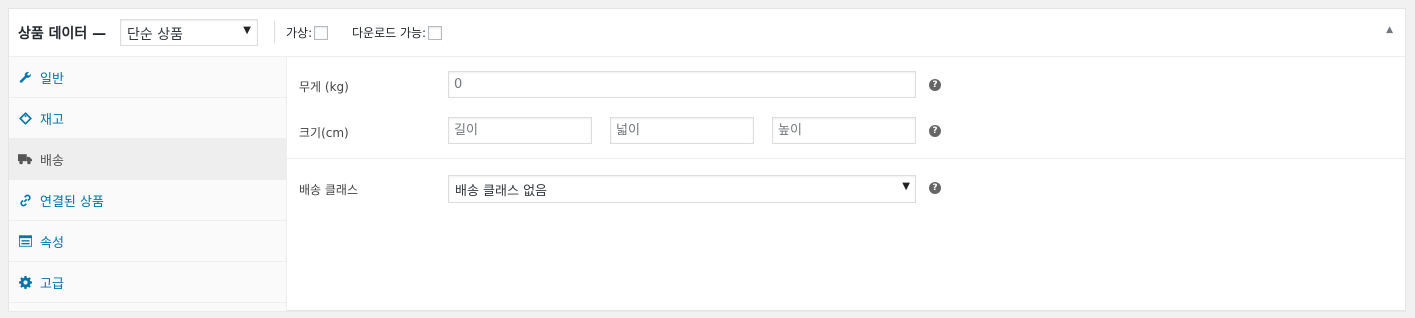  What do you see at coordinates (935, 188) in the screenshot?
I see `shipping-class-help-icon: ?` at bounding box center [935, 188].